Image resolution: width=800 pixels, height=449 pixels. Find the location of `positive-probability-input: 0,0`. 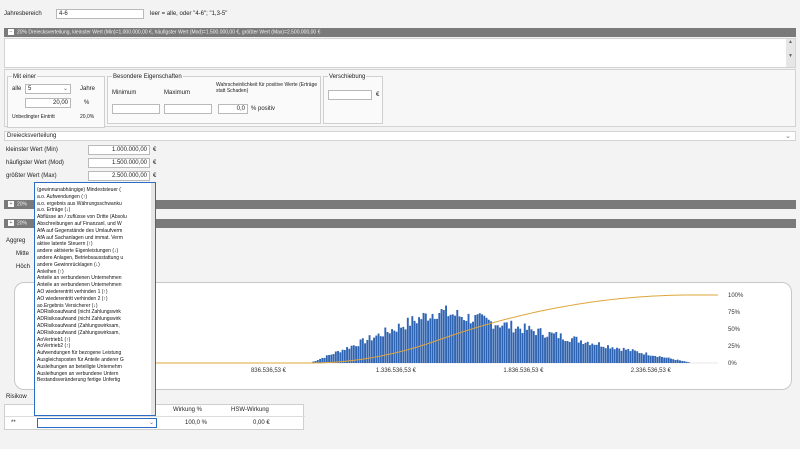

positive-probability-input: 0,0 is located at coordinates (233, 109).